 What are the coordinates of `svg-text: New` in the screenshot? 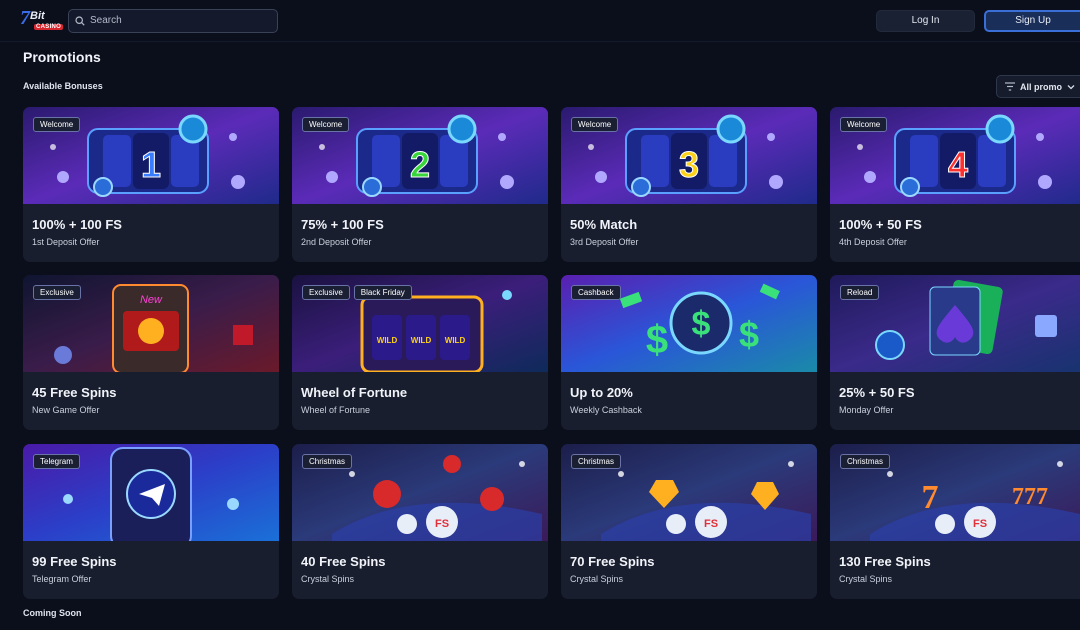 It's located at (151, 300).